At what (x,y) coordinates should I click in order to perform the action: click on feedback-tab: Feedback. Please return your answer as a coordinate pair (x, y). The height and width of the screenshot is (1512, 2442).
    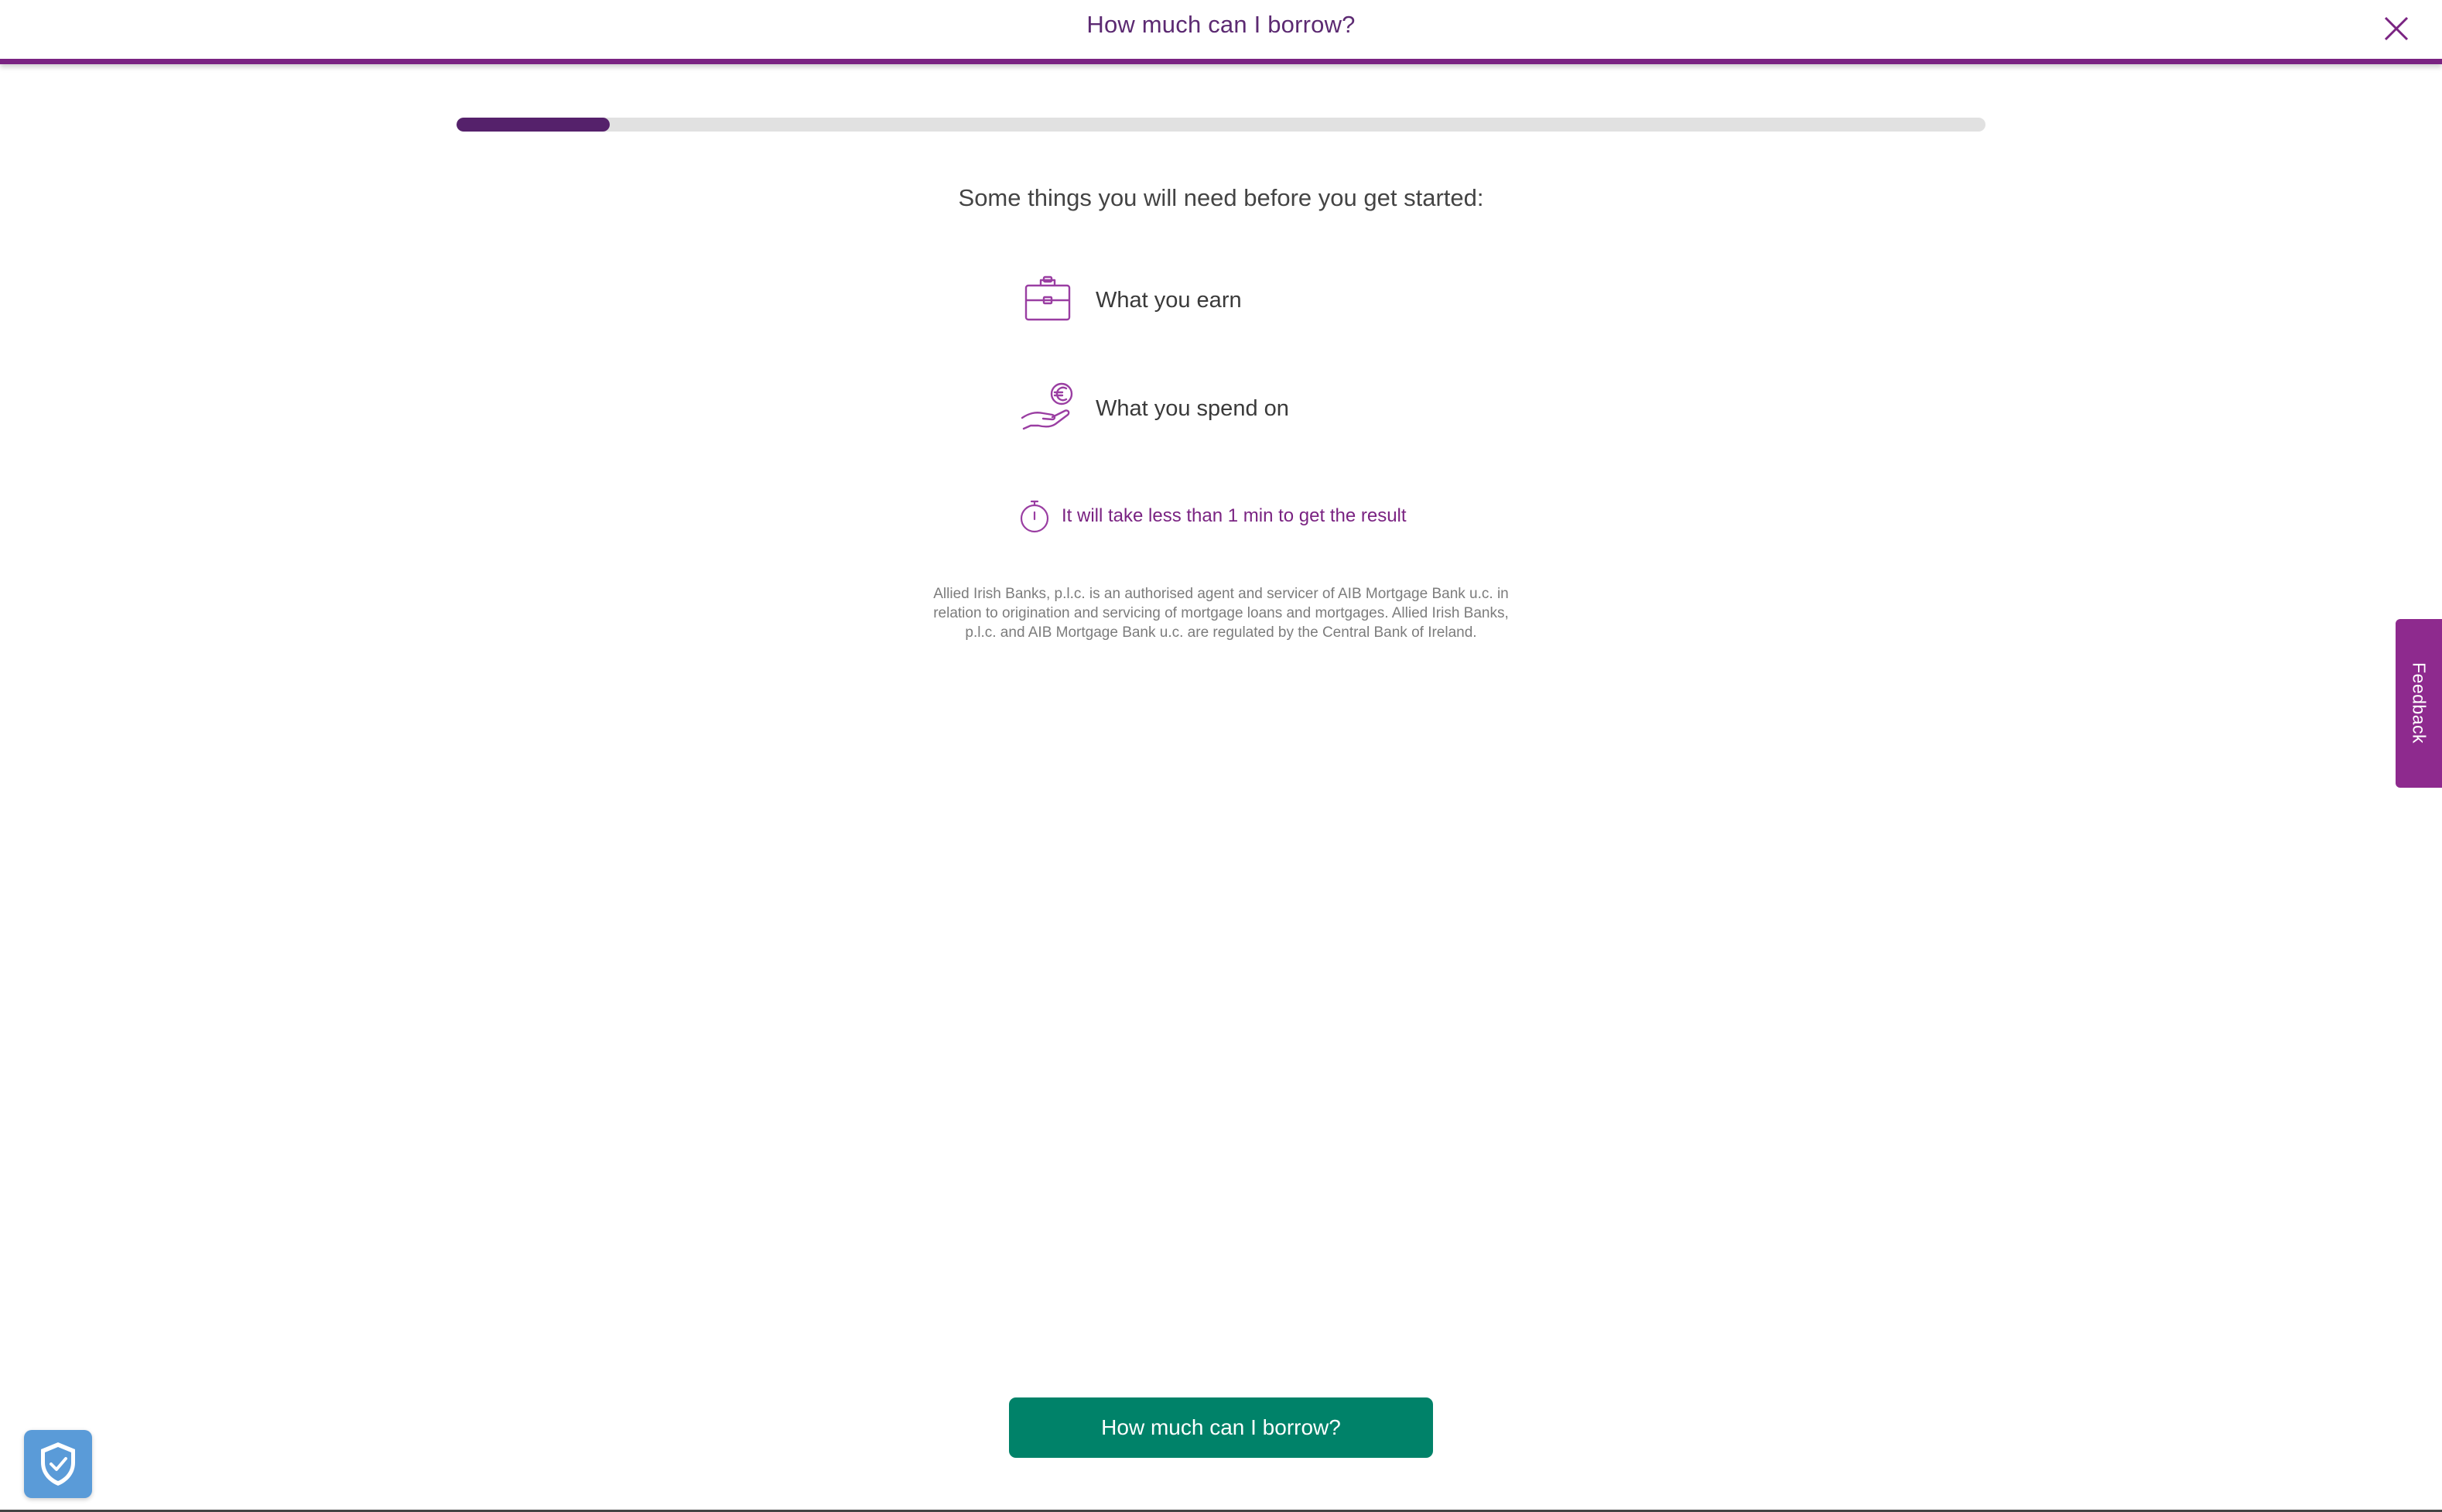
    Looking at the image, I should click on (2419, 704).